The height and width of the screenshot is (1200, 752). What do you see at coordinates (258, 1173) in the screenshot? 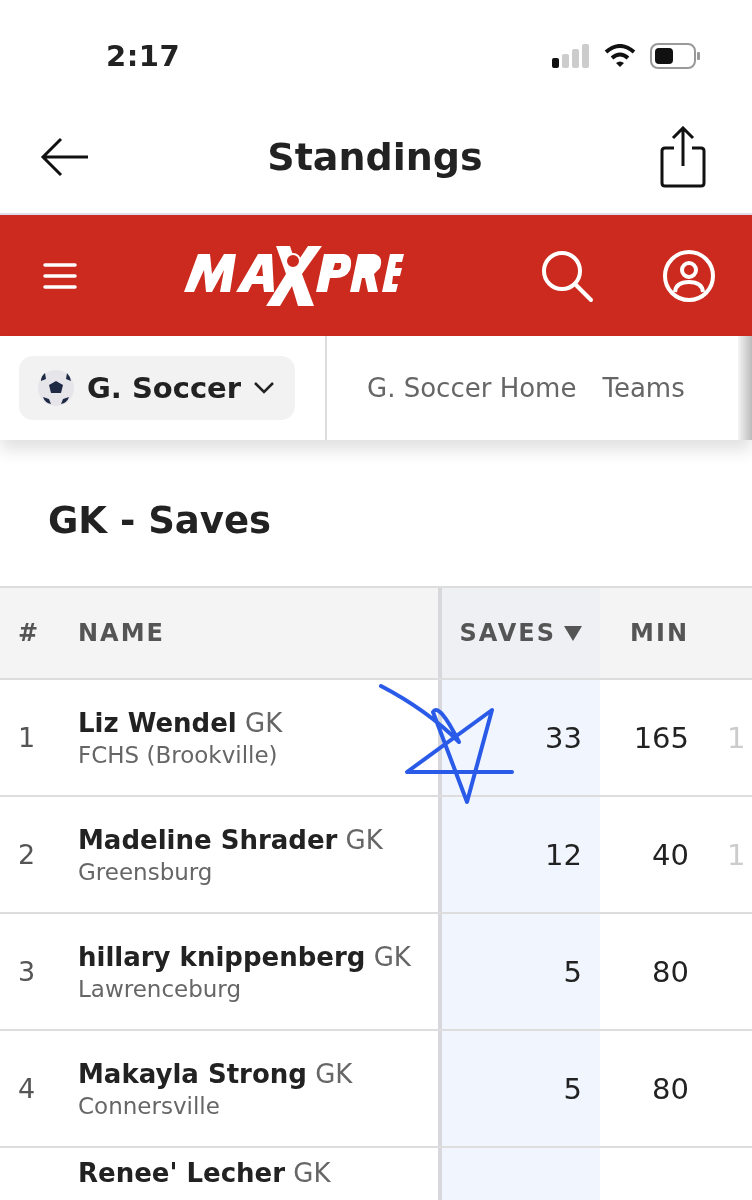
I see `player-name: Renee' Lecher GK` at bounding box center [258, 1173].